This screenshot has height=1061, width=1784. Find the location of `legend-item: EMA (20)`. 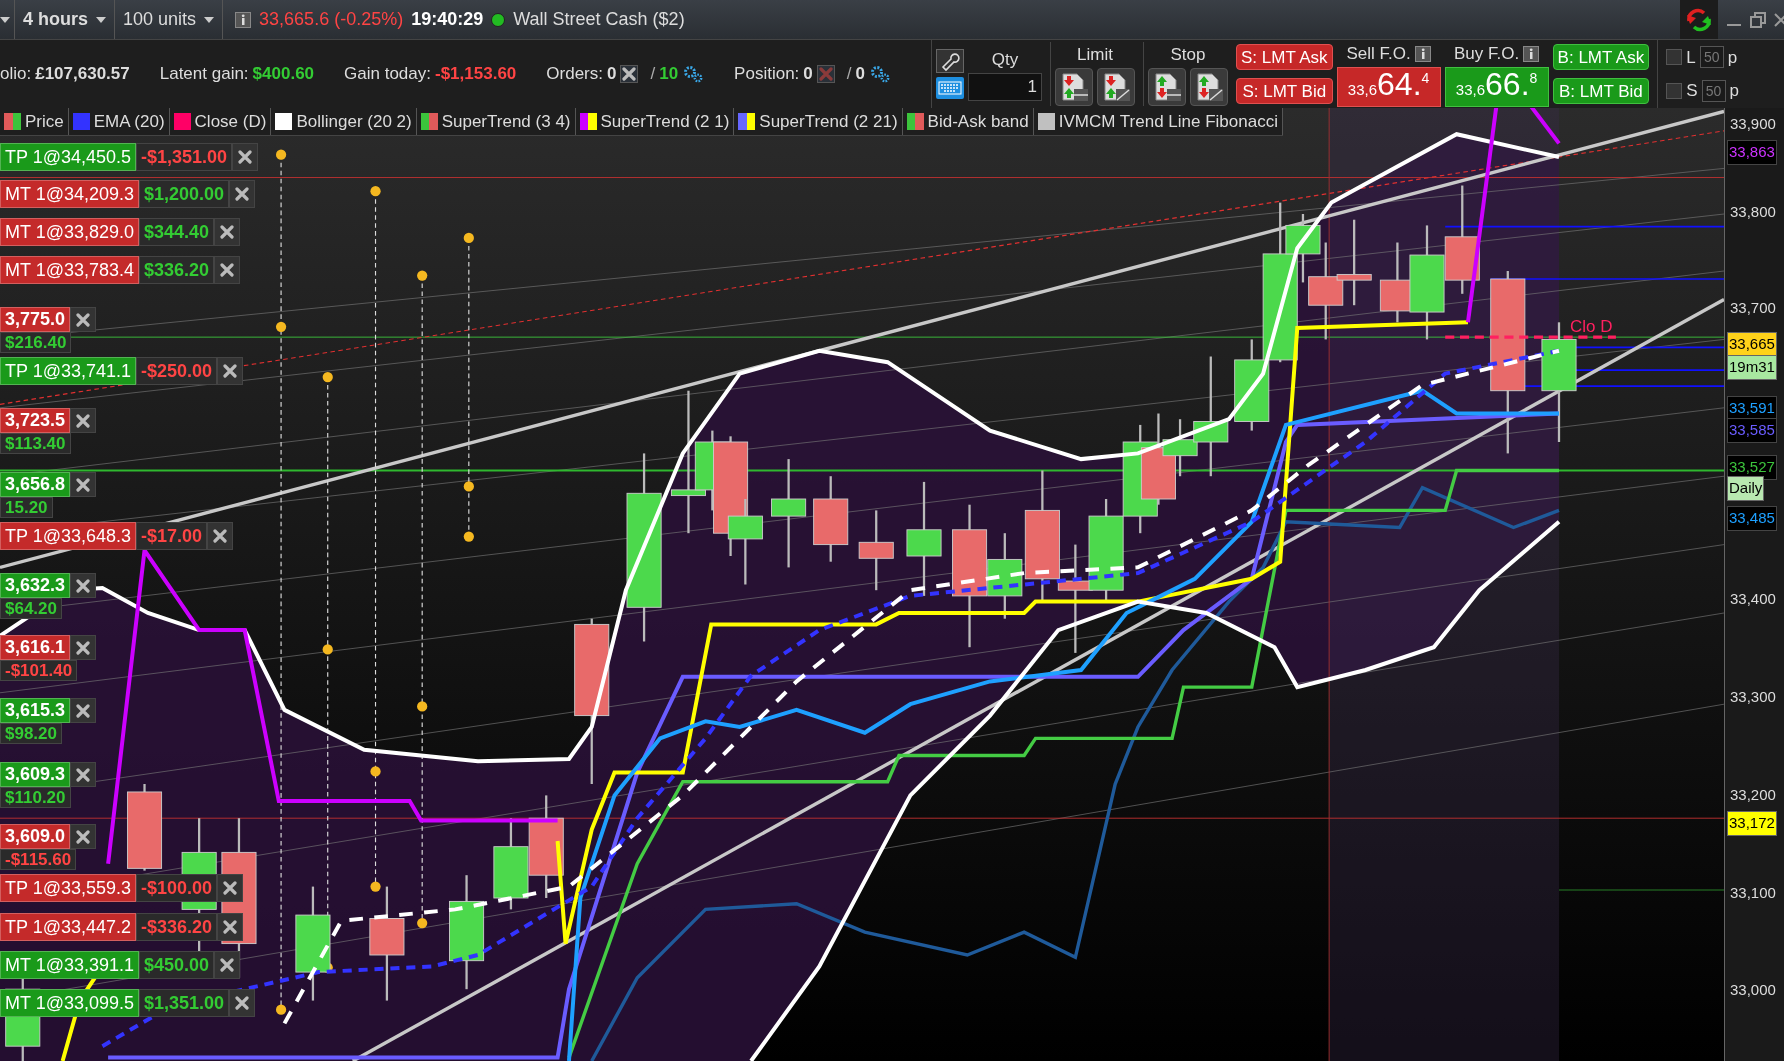

legend-item: EMA (20) is located at coordinates (119, 121).